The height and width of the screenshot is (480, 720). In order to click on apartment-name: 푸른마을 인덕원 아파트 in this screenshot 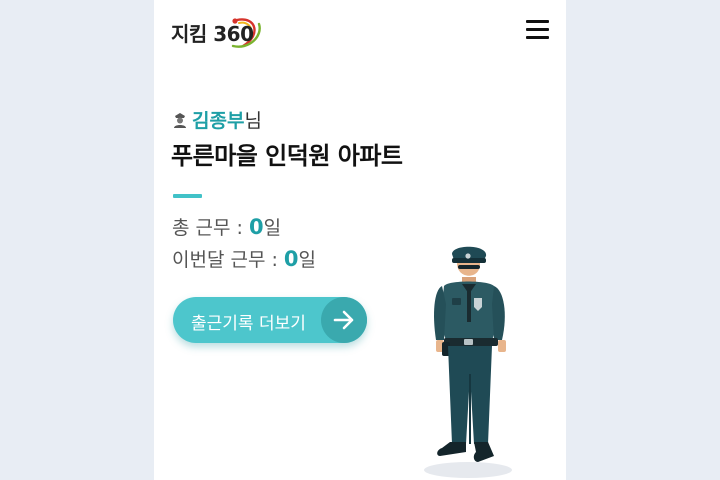, I will do `click(287, 156)`.